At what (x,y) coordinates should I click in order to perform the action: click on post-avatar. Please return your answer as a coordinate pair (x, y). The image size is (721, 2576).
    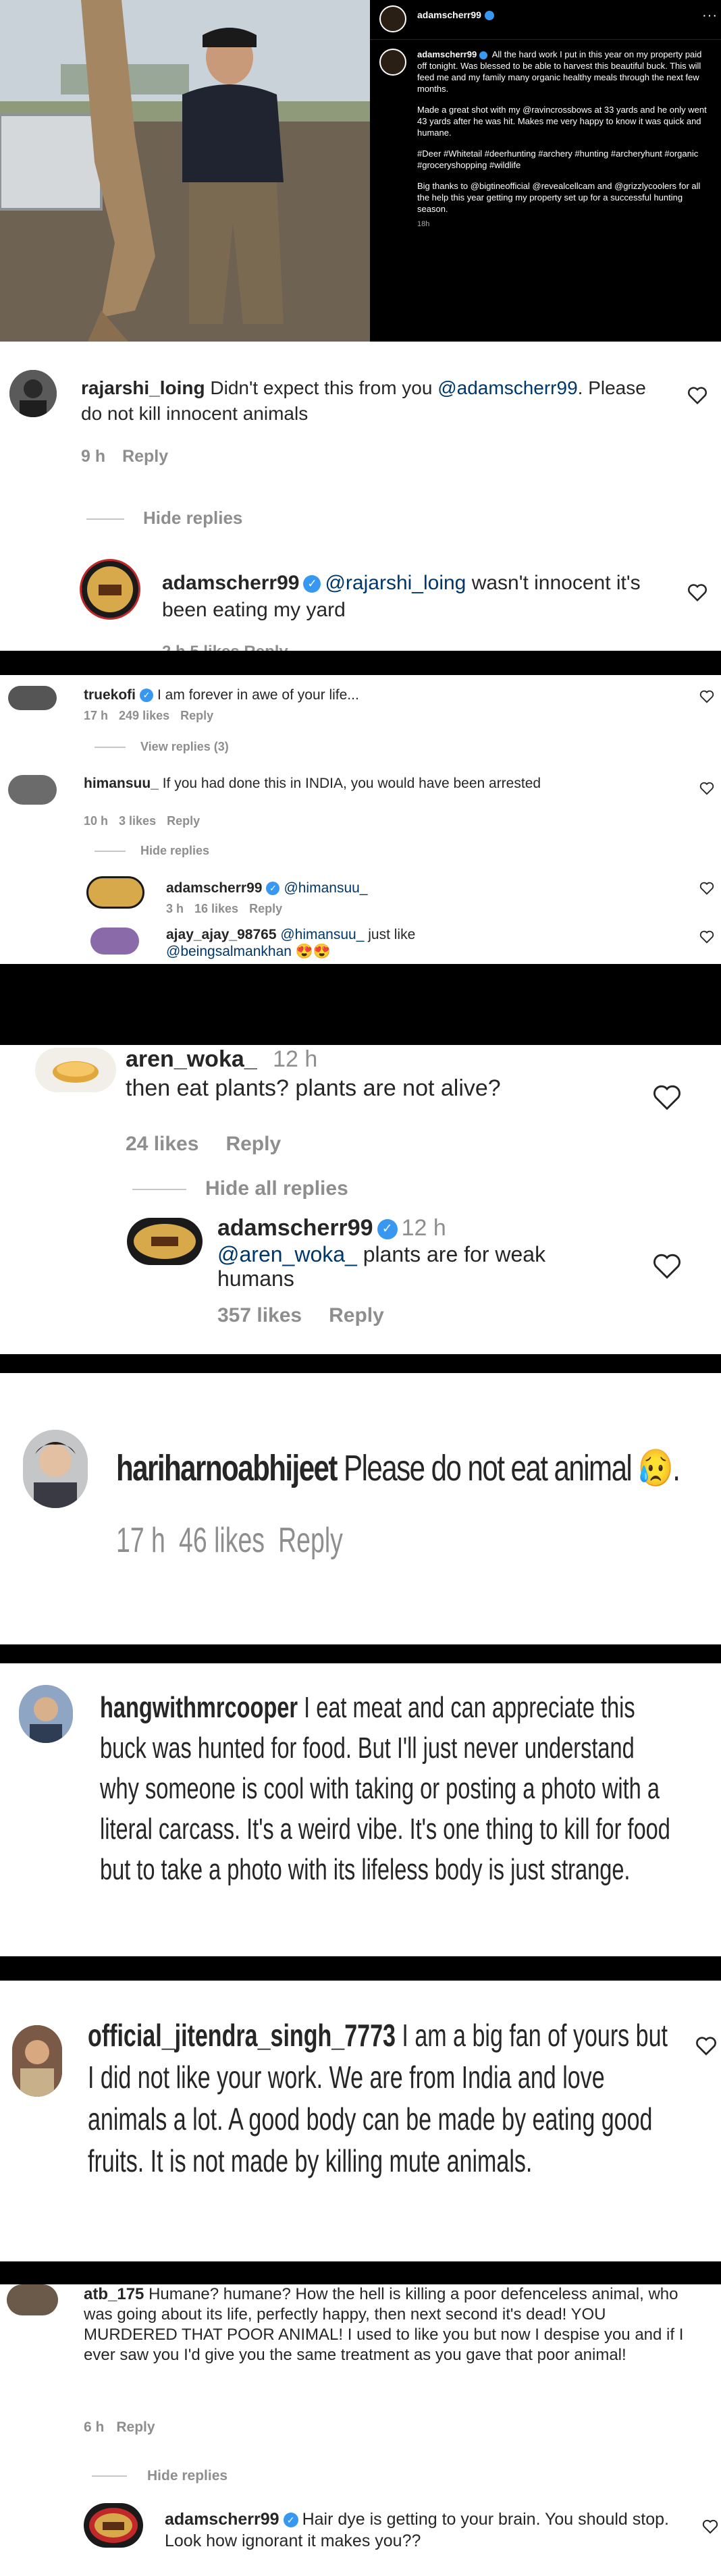
    Looking at the image, I should click on (393, 19).